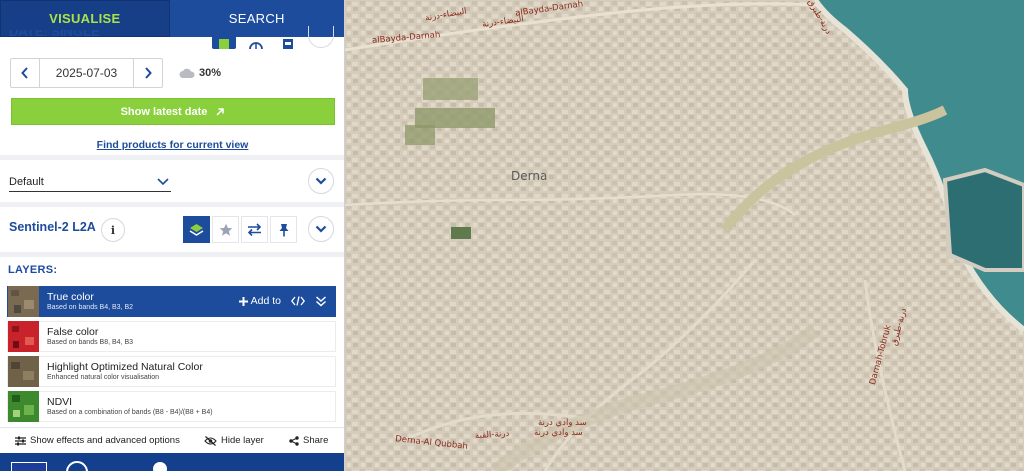 This screenshot has width=1024, height=471. I want to click on share-button: Share, so click(308, 440).